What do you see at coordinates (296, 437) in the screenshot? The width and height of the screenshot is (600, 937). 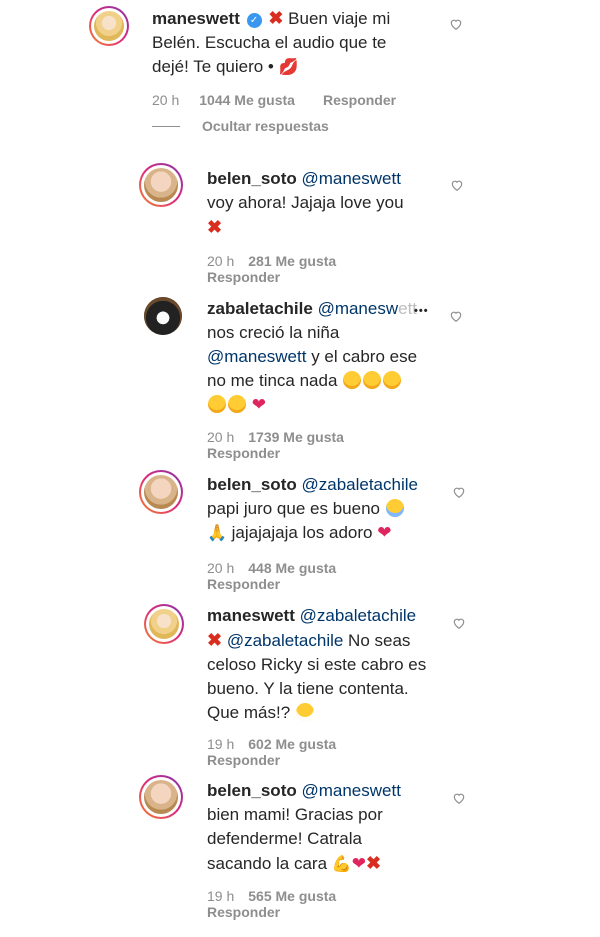 I see `likes-count: 1739 Me gusta` at bounding box center [296, 437].